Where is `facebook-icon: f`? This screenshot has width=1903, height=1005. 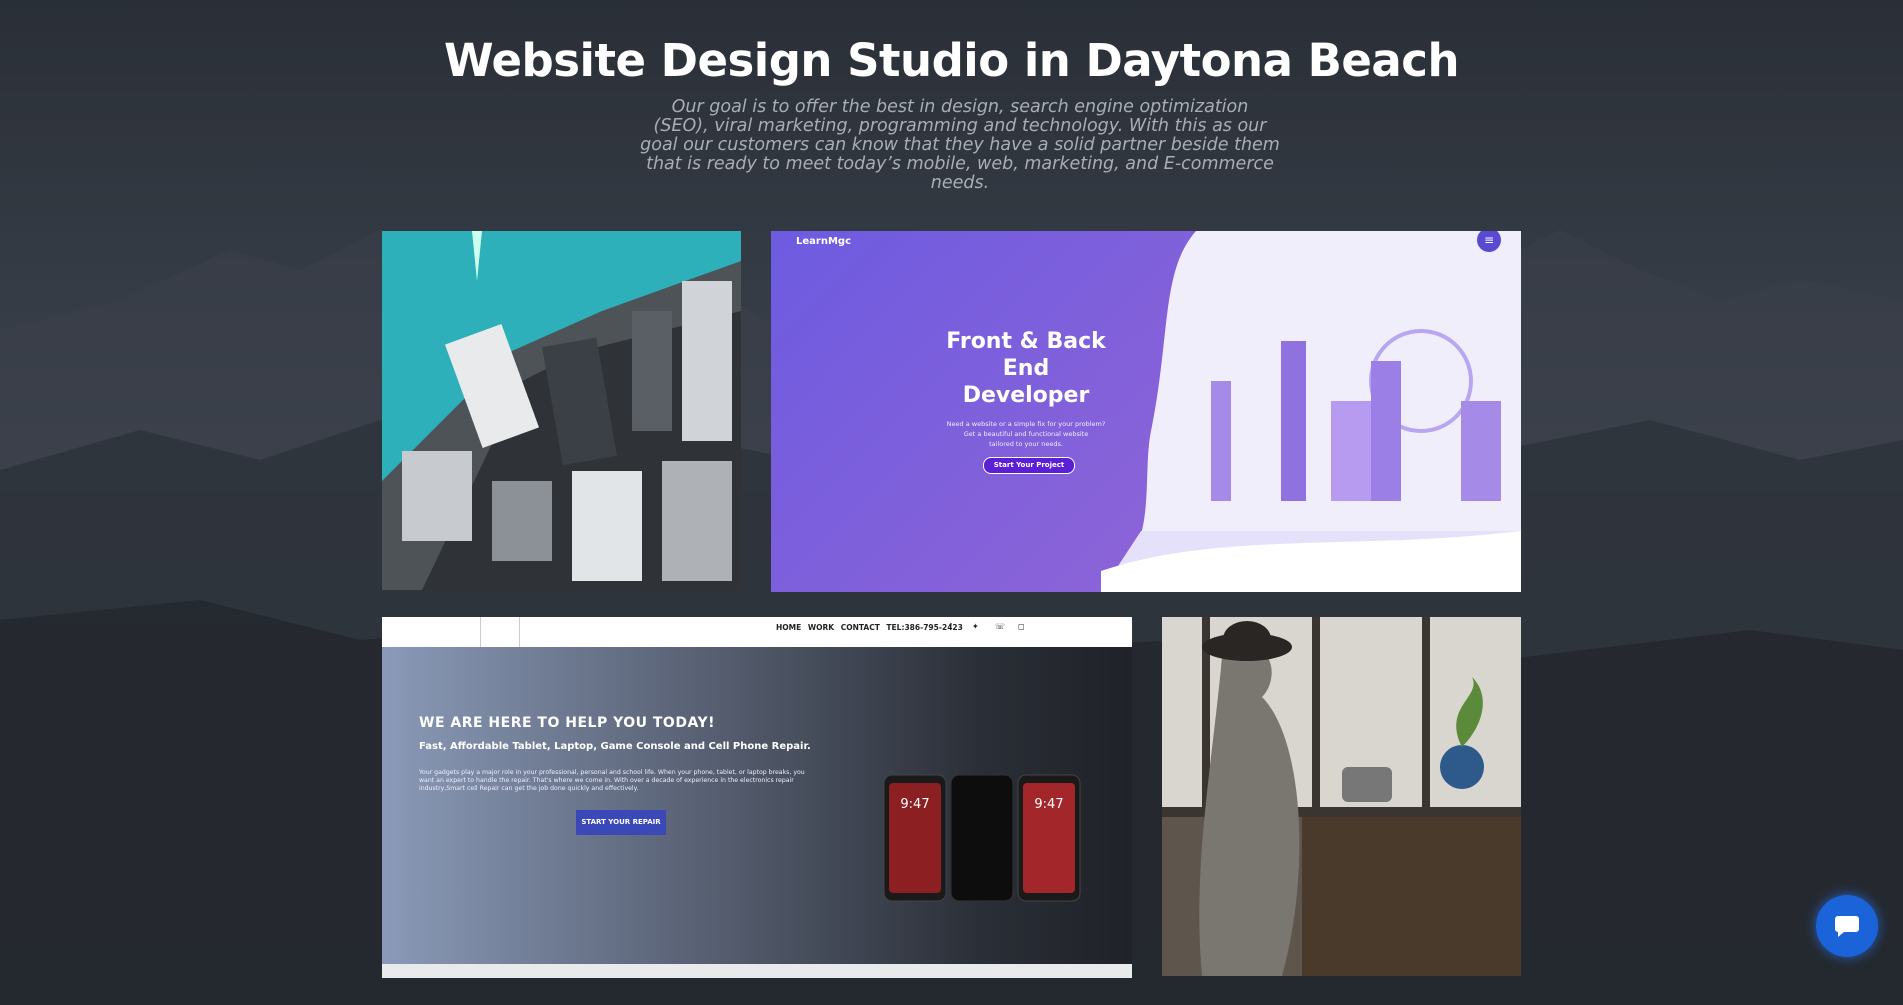 facebook-icon: f is located at coordinates (950, 626).